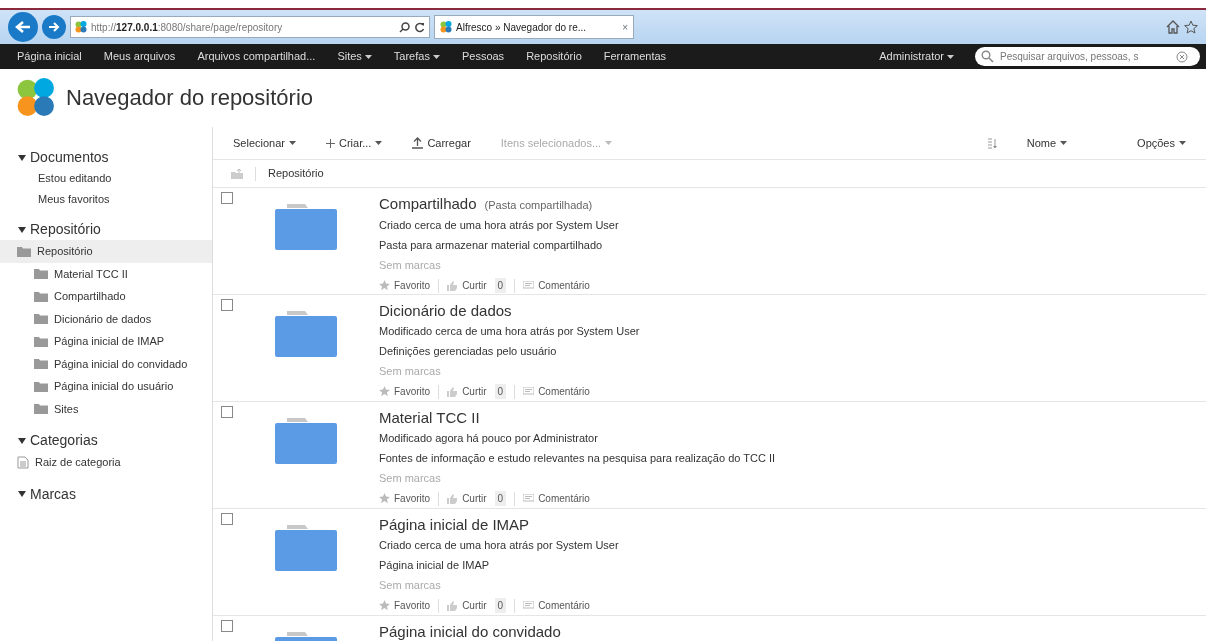 The image size is (1206, 641). Describe the element at coordinates (416, 56) in the screenshot. I see `nav-link: Tarefas` at that location.